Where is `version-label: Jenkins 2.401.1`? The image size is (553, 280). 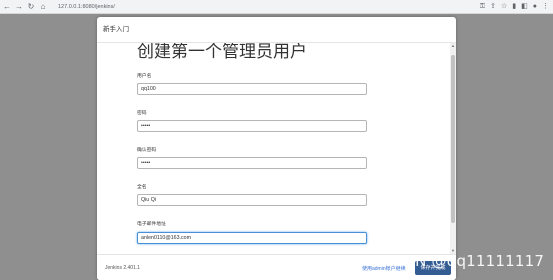
version-label: Jenkins 2.401.1 is located at coordinates (123, 268).